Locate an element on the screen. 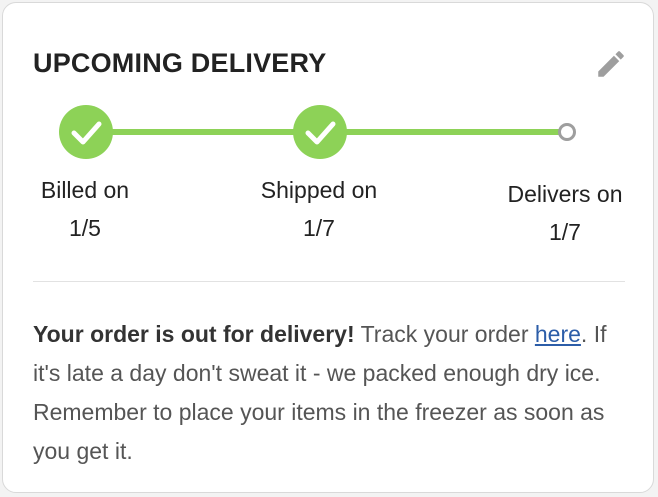 Image resolution: width=658 pixels, height=497 pixels. step-shipped-date: 1/7 is located at coordinates (319, 228).